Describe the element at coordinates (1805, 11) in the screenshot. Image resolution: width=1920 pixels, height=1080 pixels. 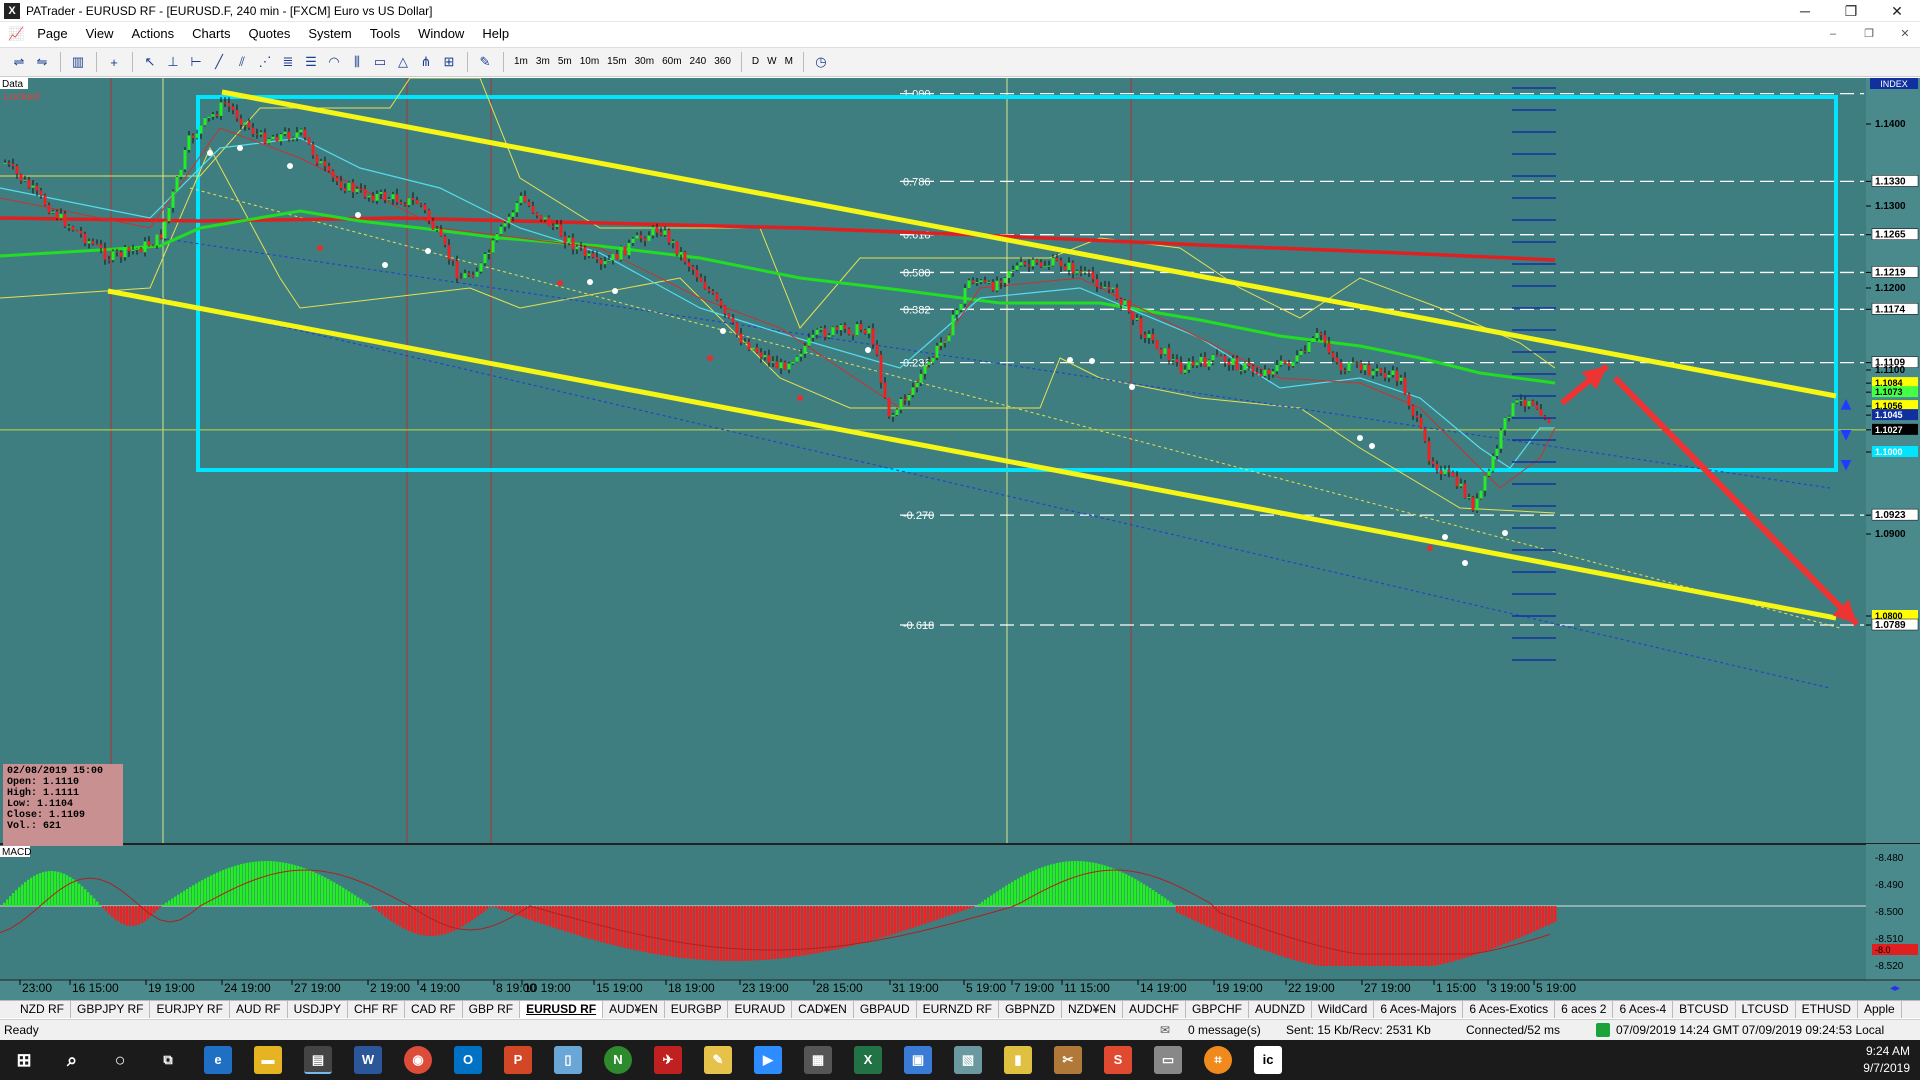
I see `minimize-button: ─` at that location.